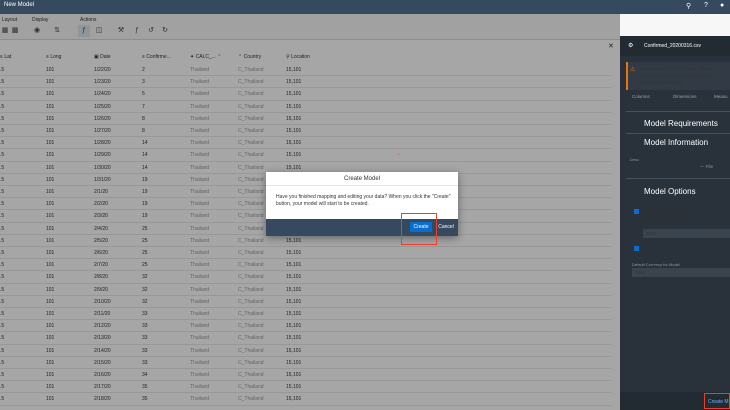  What do you see at coordinates (681, 123) in the screenshot?
I see `section-model-requirements: Model Requirements` at bounding box center [681, 123].